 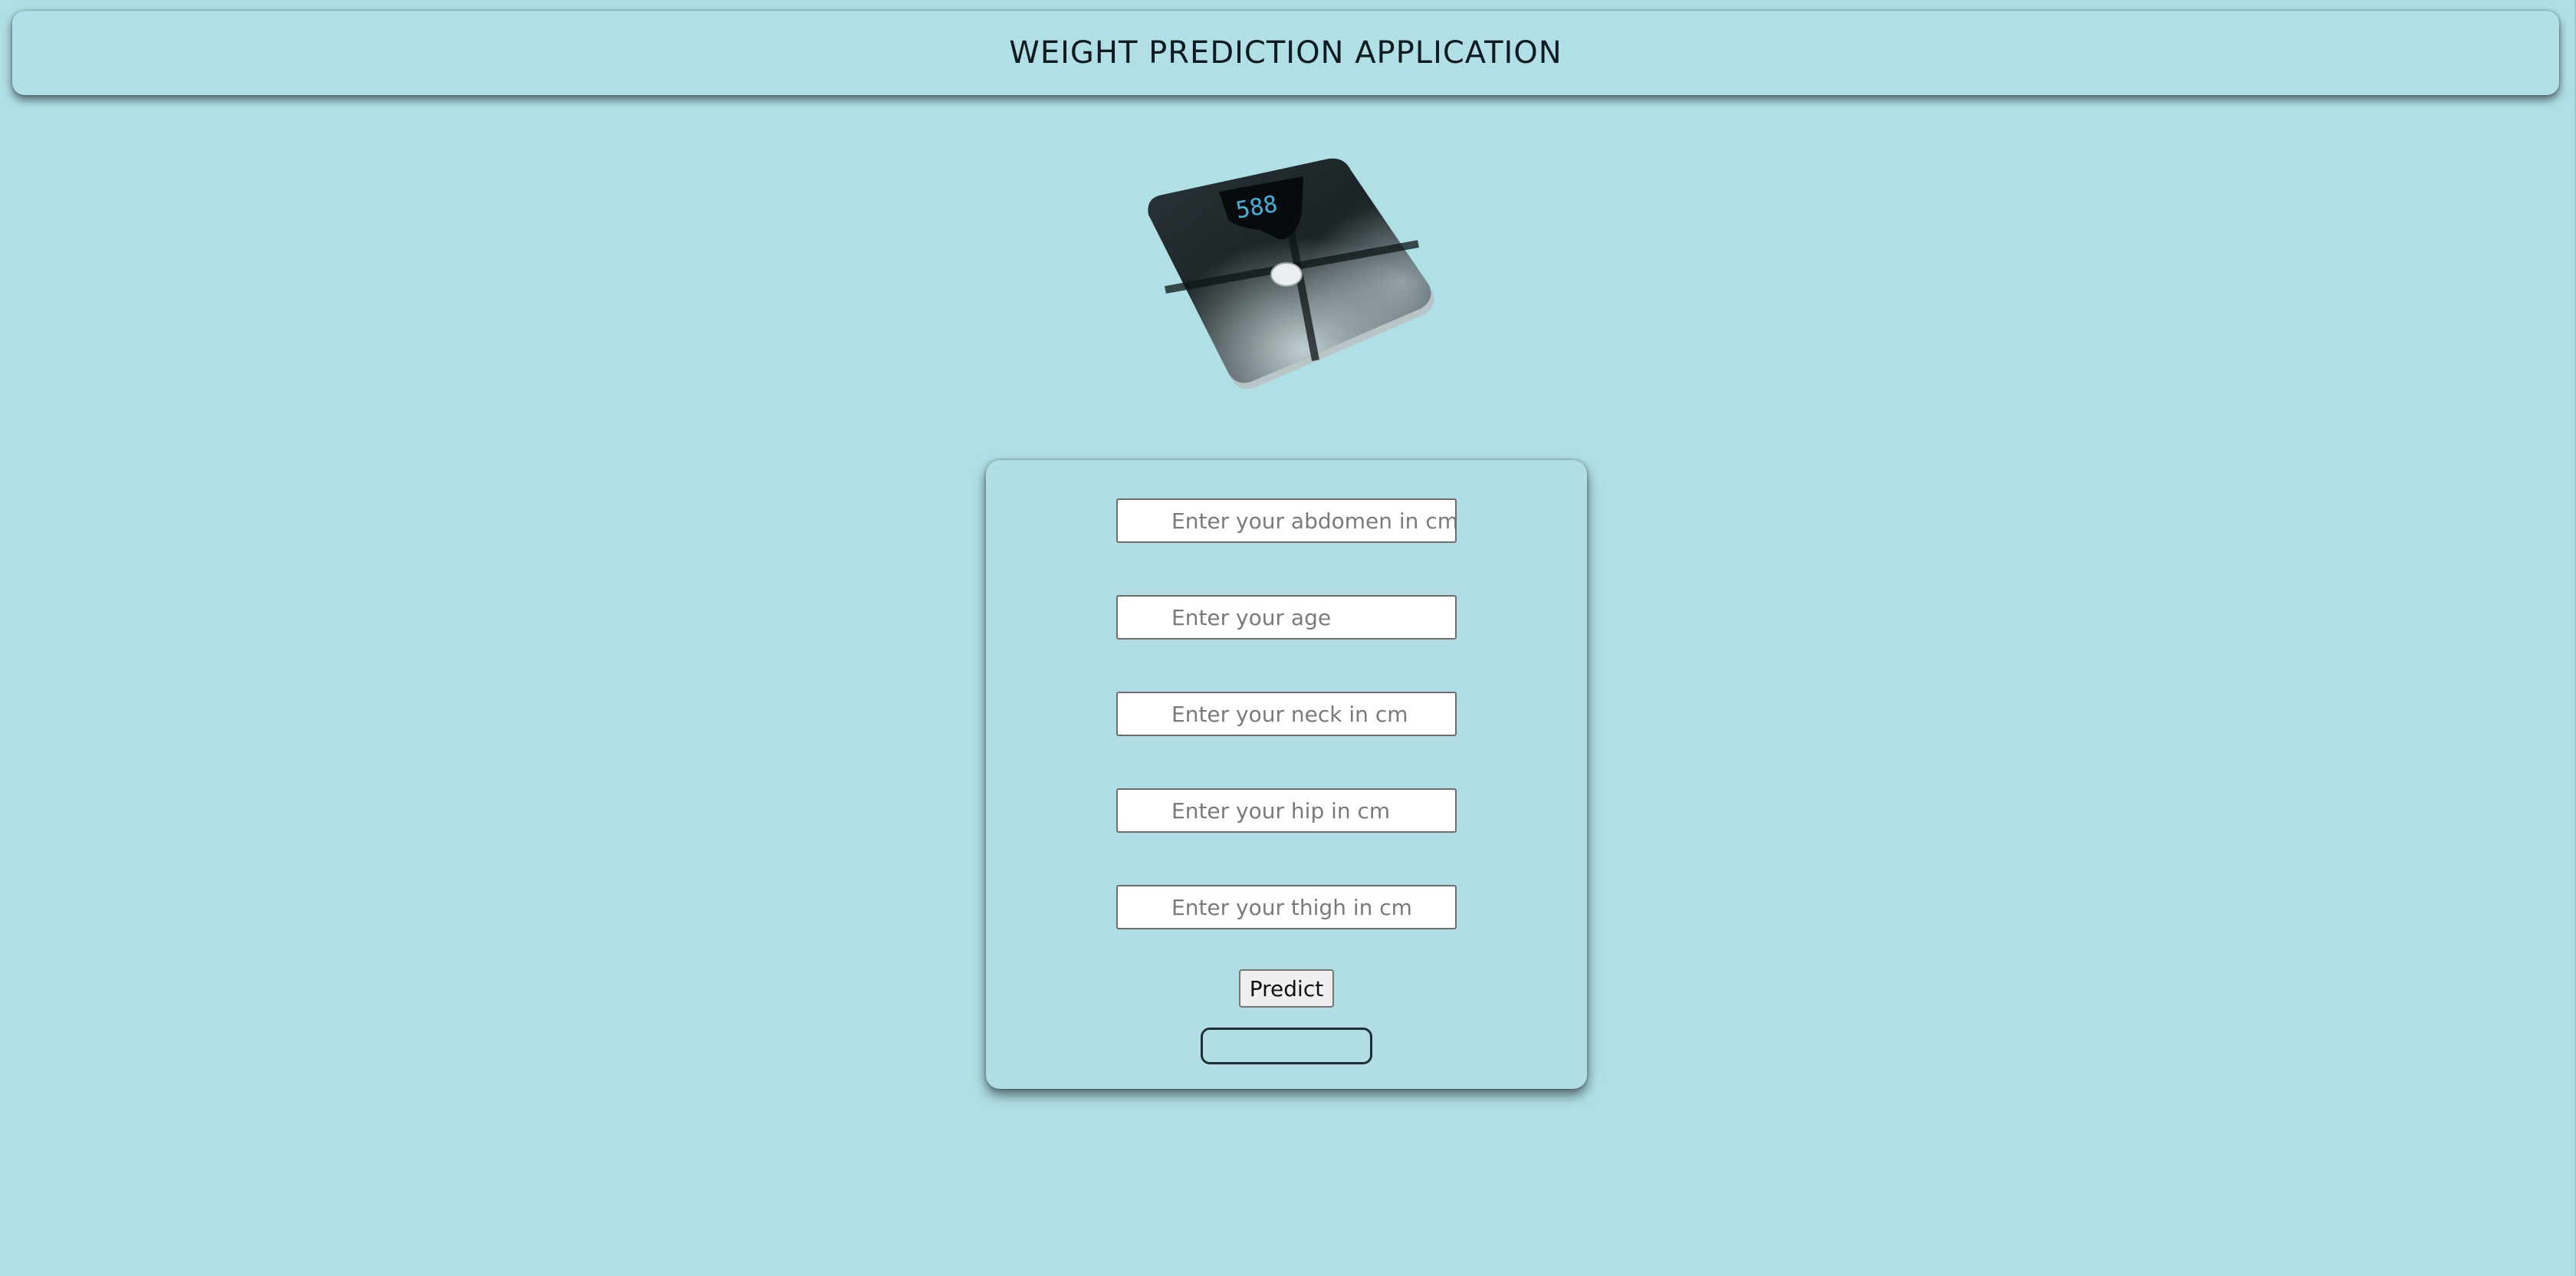 I want to click on page-title: WEIGHT PREDICTION APPLICATION, so click(x=1286, y=53).